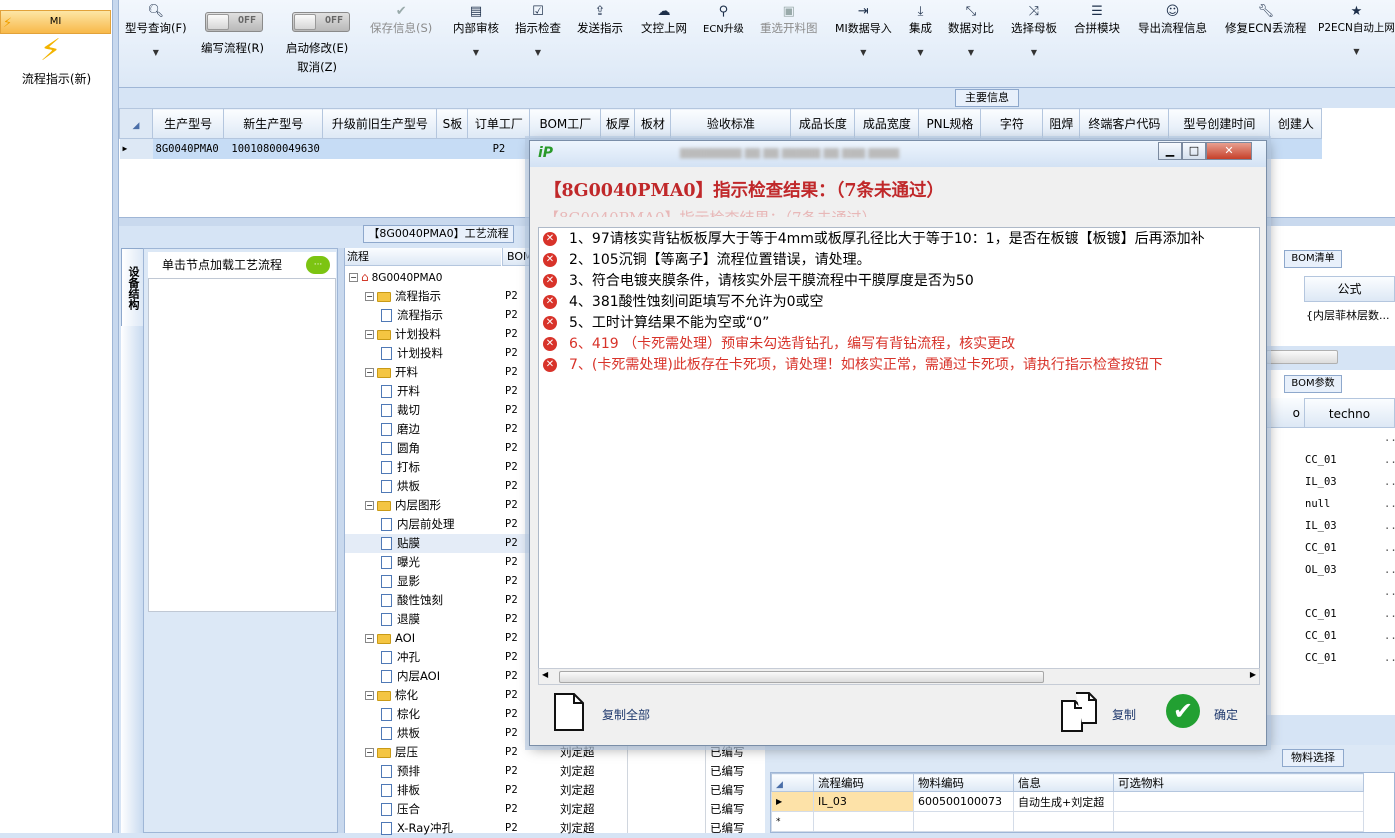 The width and height of the screenshot is (1395, 838). What do you see at coordinates (626, 714) in the screenshot?
I see `copy-all-button: 复制全部` at bounding box center [626, 714].